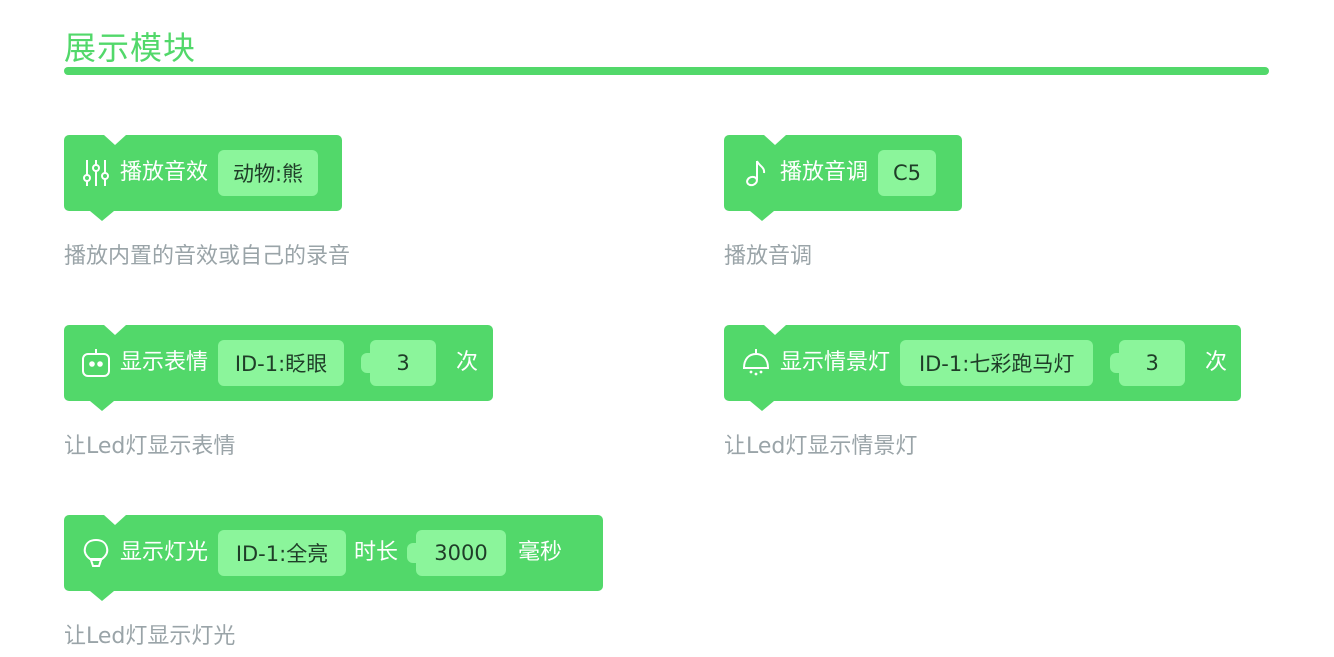 The width and height of the screenshot is (1334, 657). I want to click on show-light-block: 显示灯光 ID-1:全亮 时长 3000 毫秒, so click(333, 558).